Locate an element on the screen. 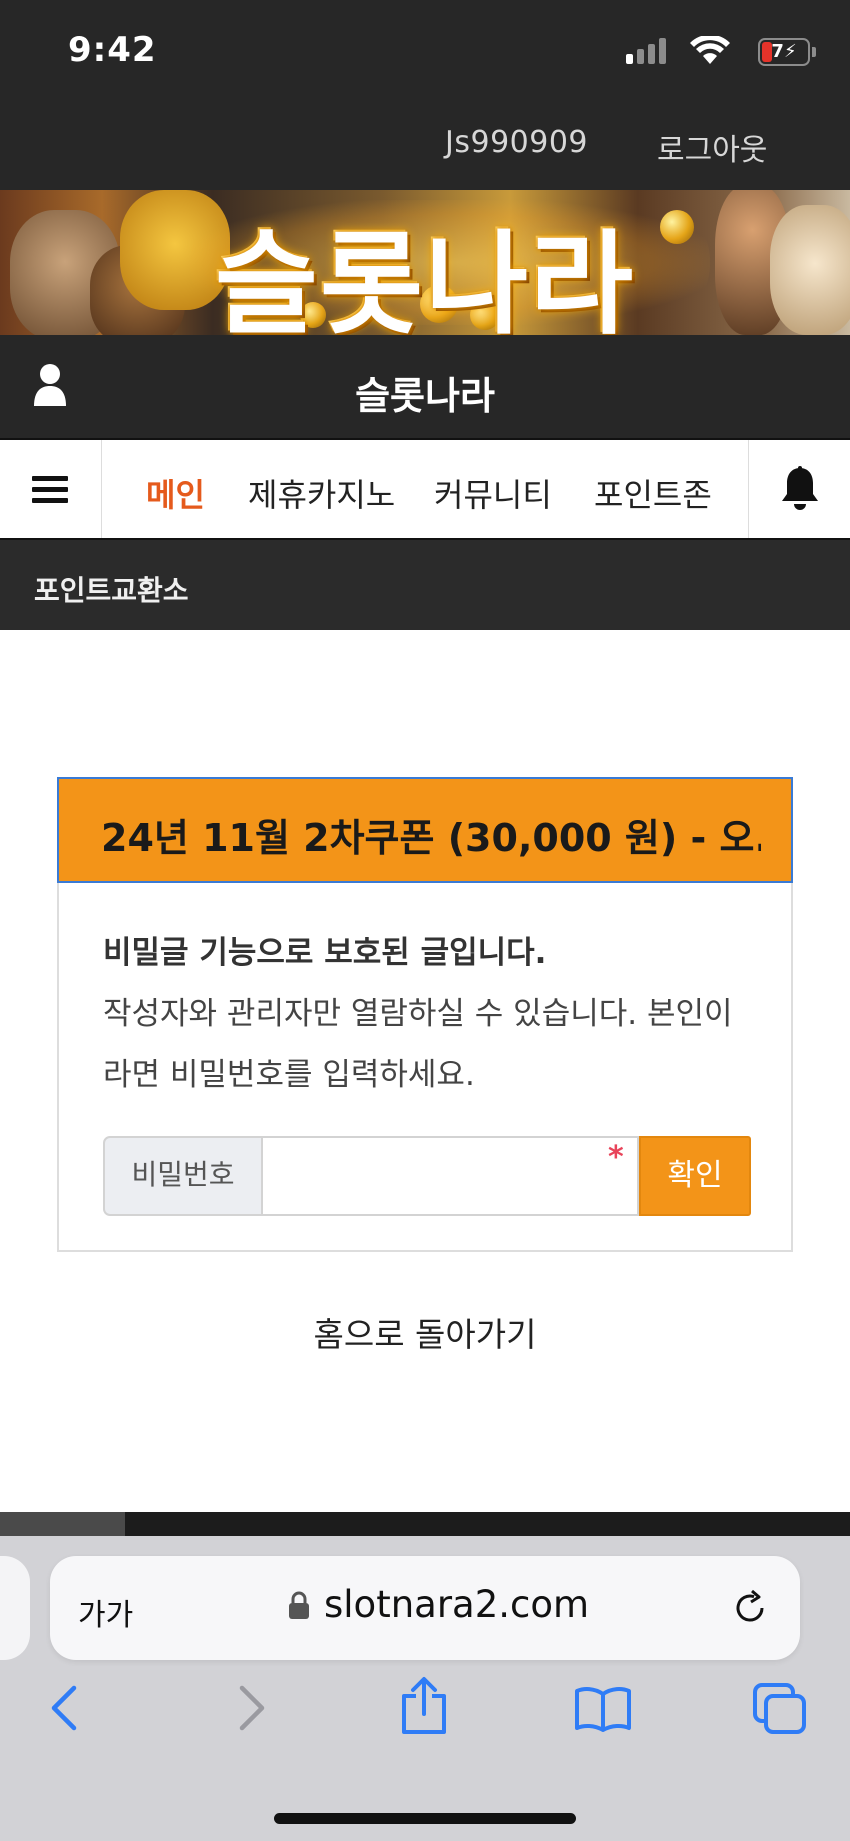  status-indicators: 7⚡ is located at coordinates (730, 52).